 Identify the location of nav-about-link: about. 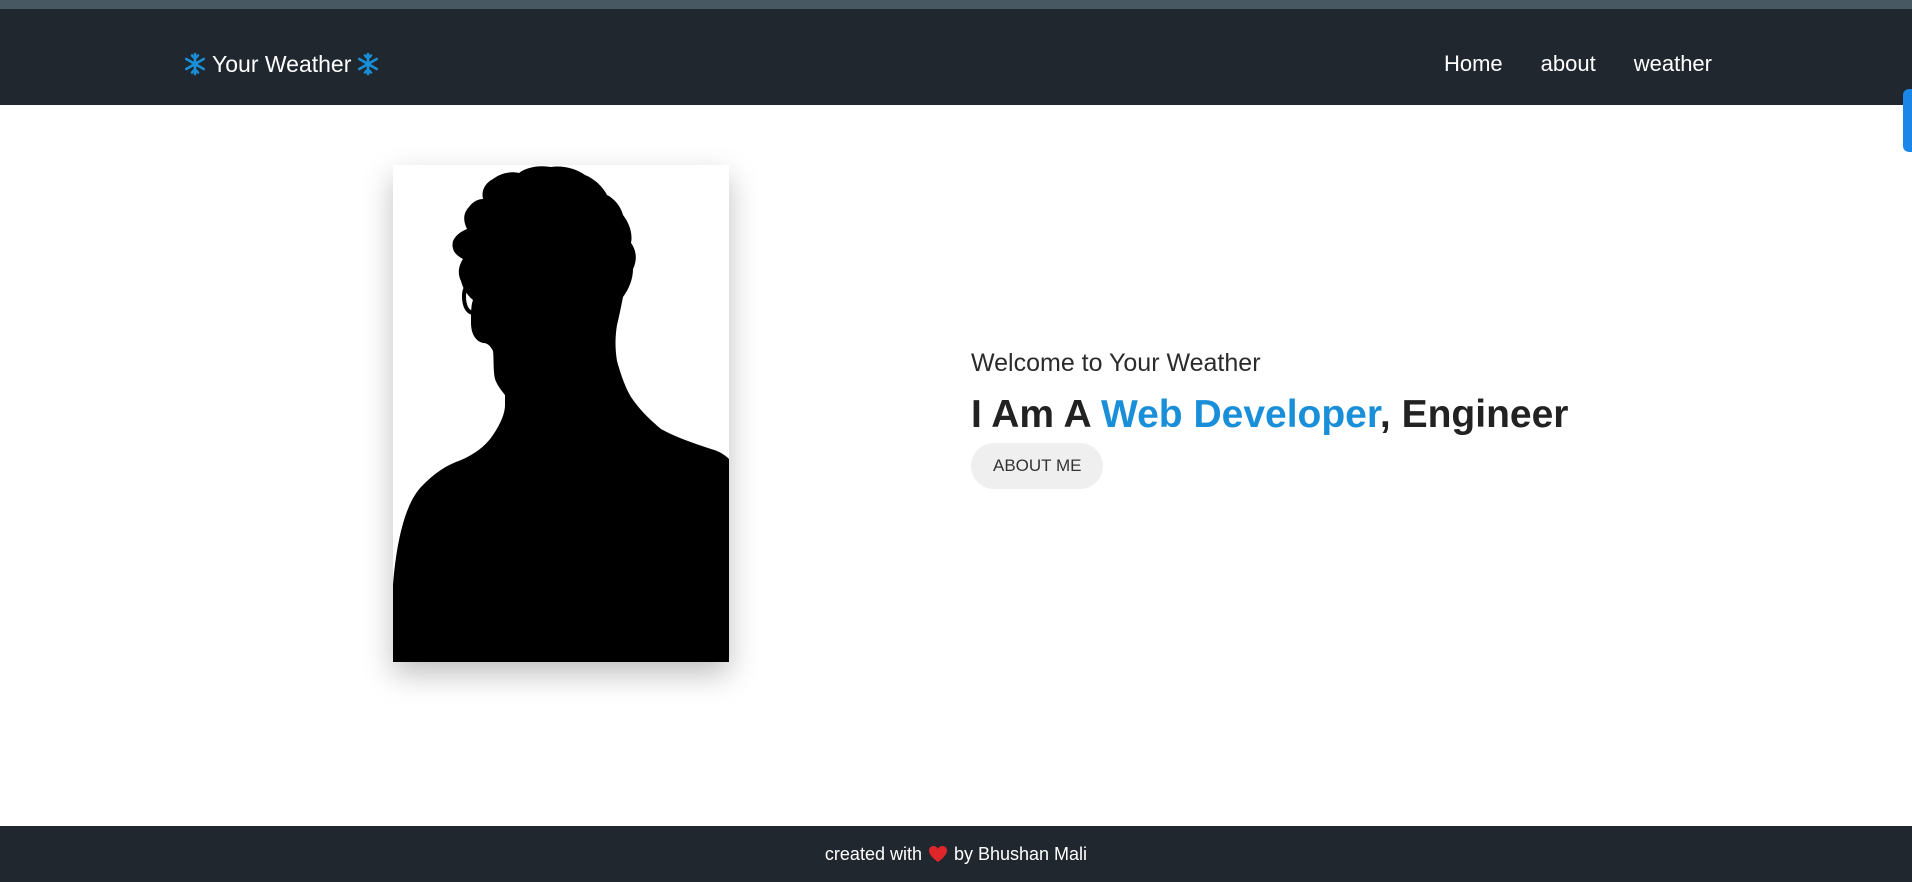
(1568, 64).